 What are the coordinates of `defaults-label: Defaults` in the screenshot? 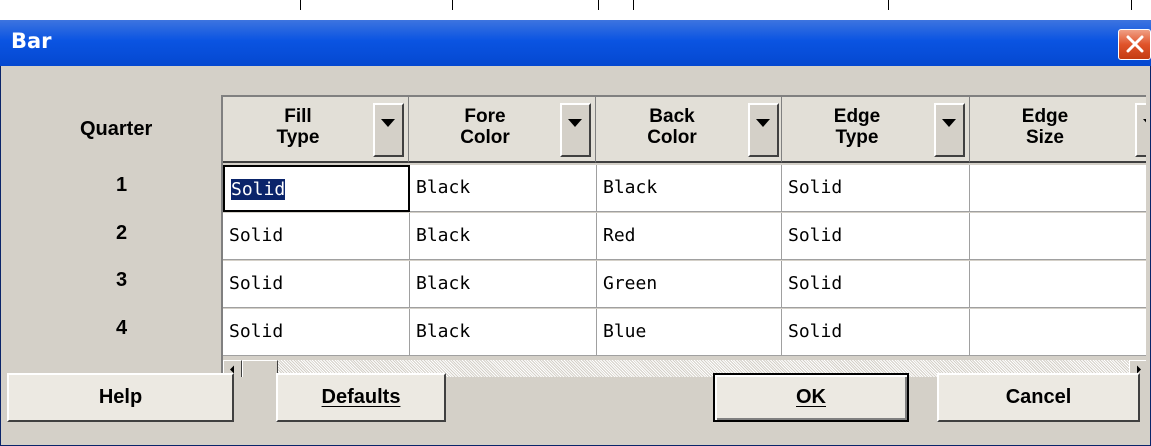 It's located at (361, 397).